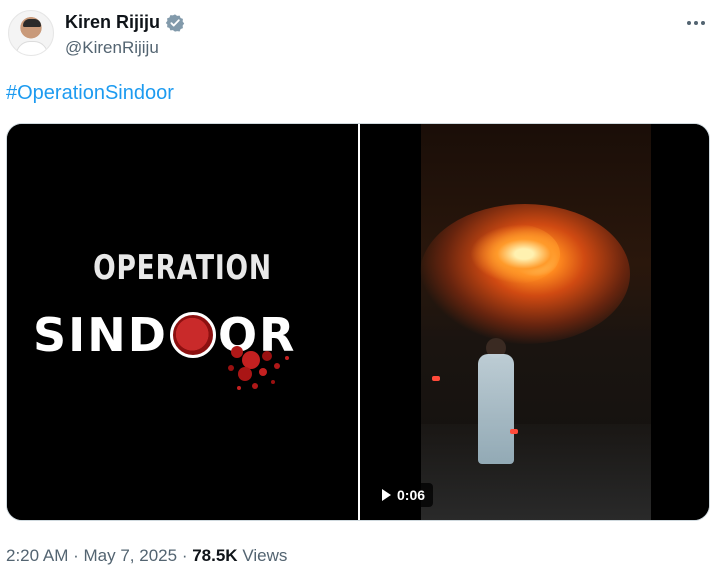 The width and height of the screenshot is (710, 577). What do you see at coordinates (112, 48) in the screenshot?
I see `author-handle: @KirenRijiju` at bounding box center [112, 48].